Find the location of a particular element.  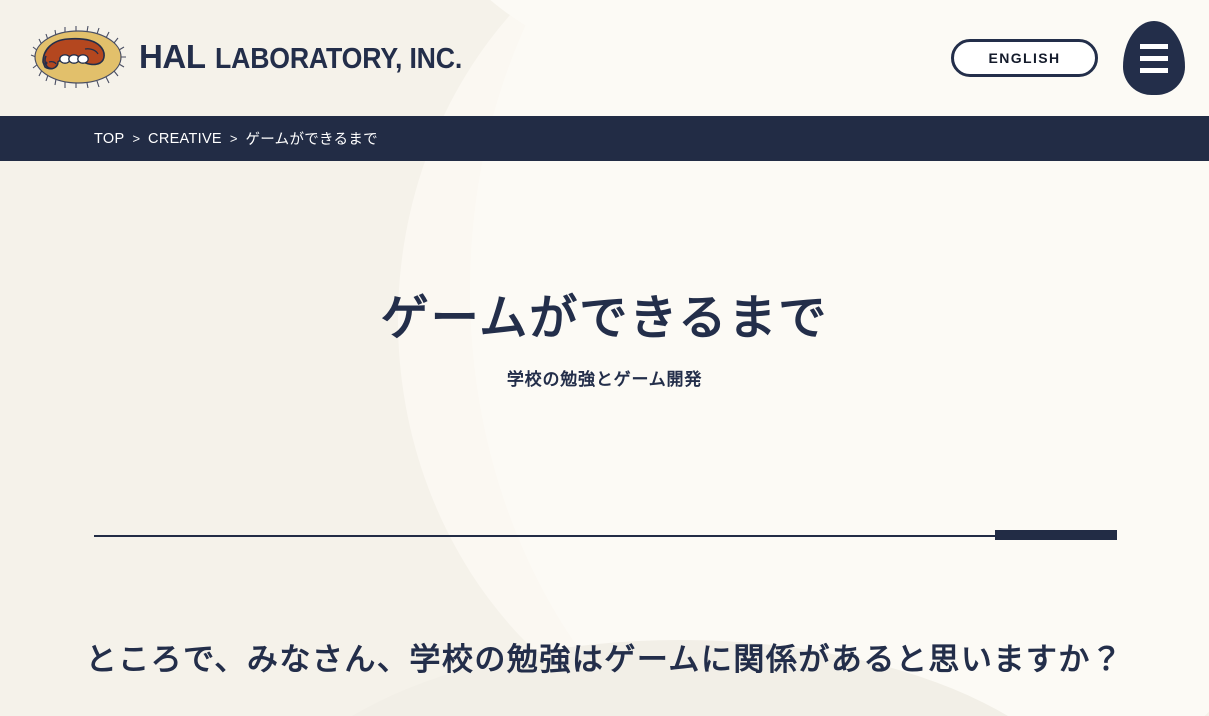

brand-wordmark: HAL LABORATORY, INC. is located at coordinates (311, 57).